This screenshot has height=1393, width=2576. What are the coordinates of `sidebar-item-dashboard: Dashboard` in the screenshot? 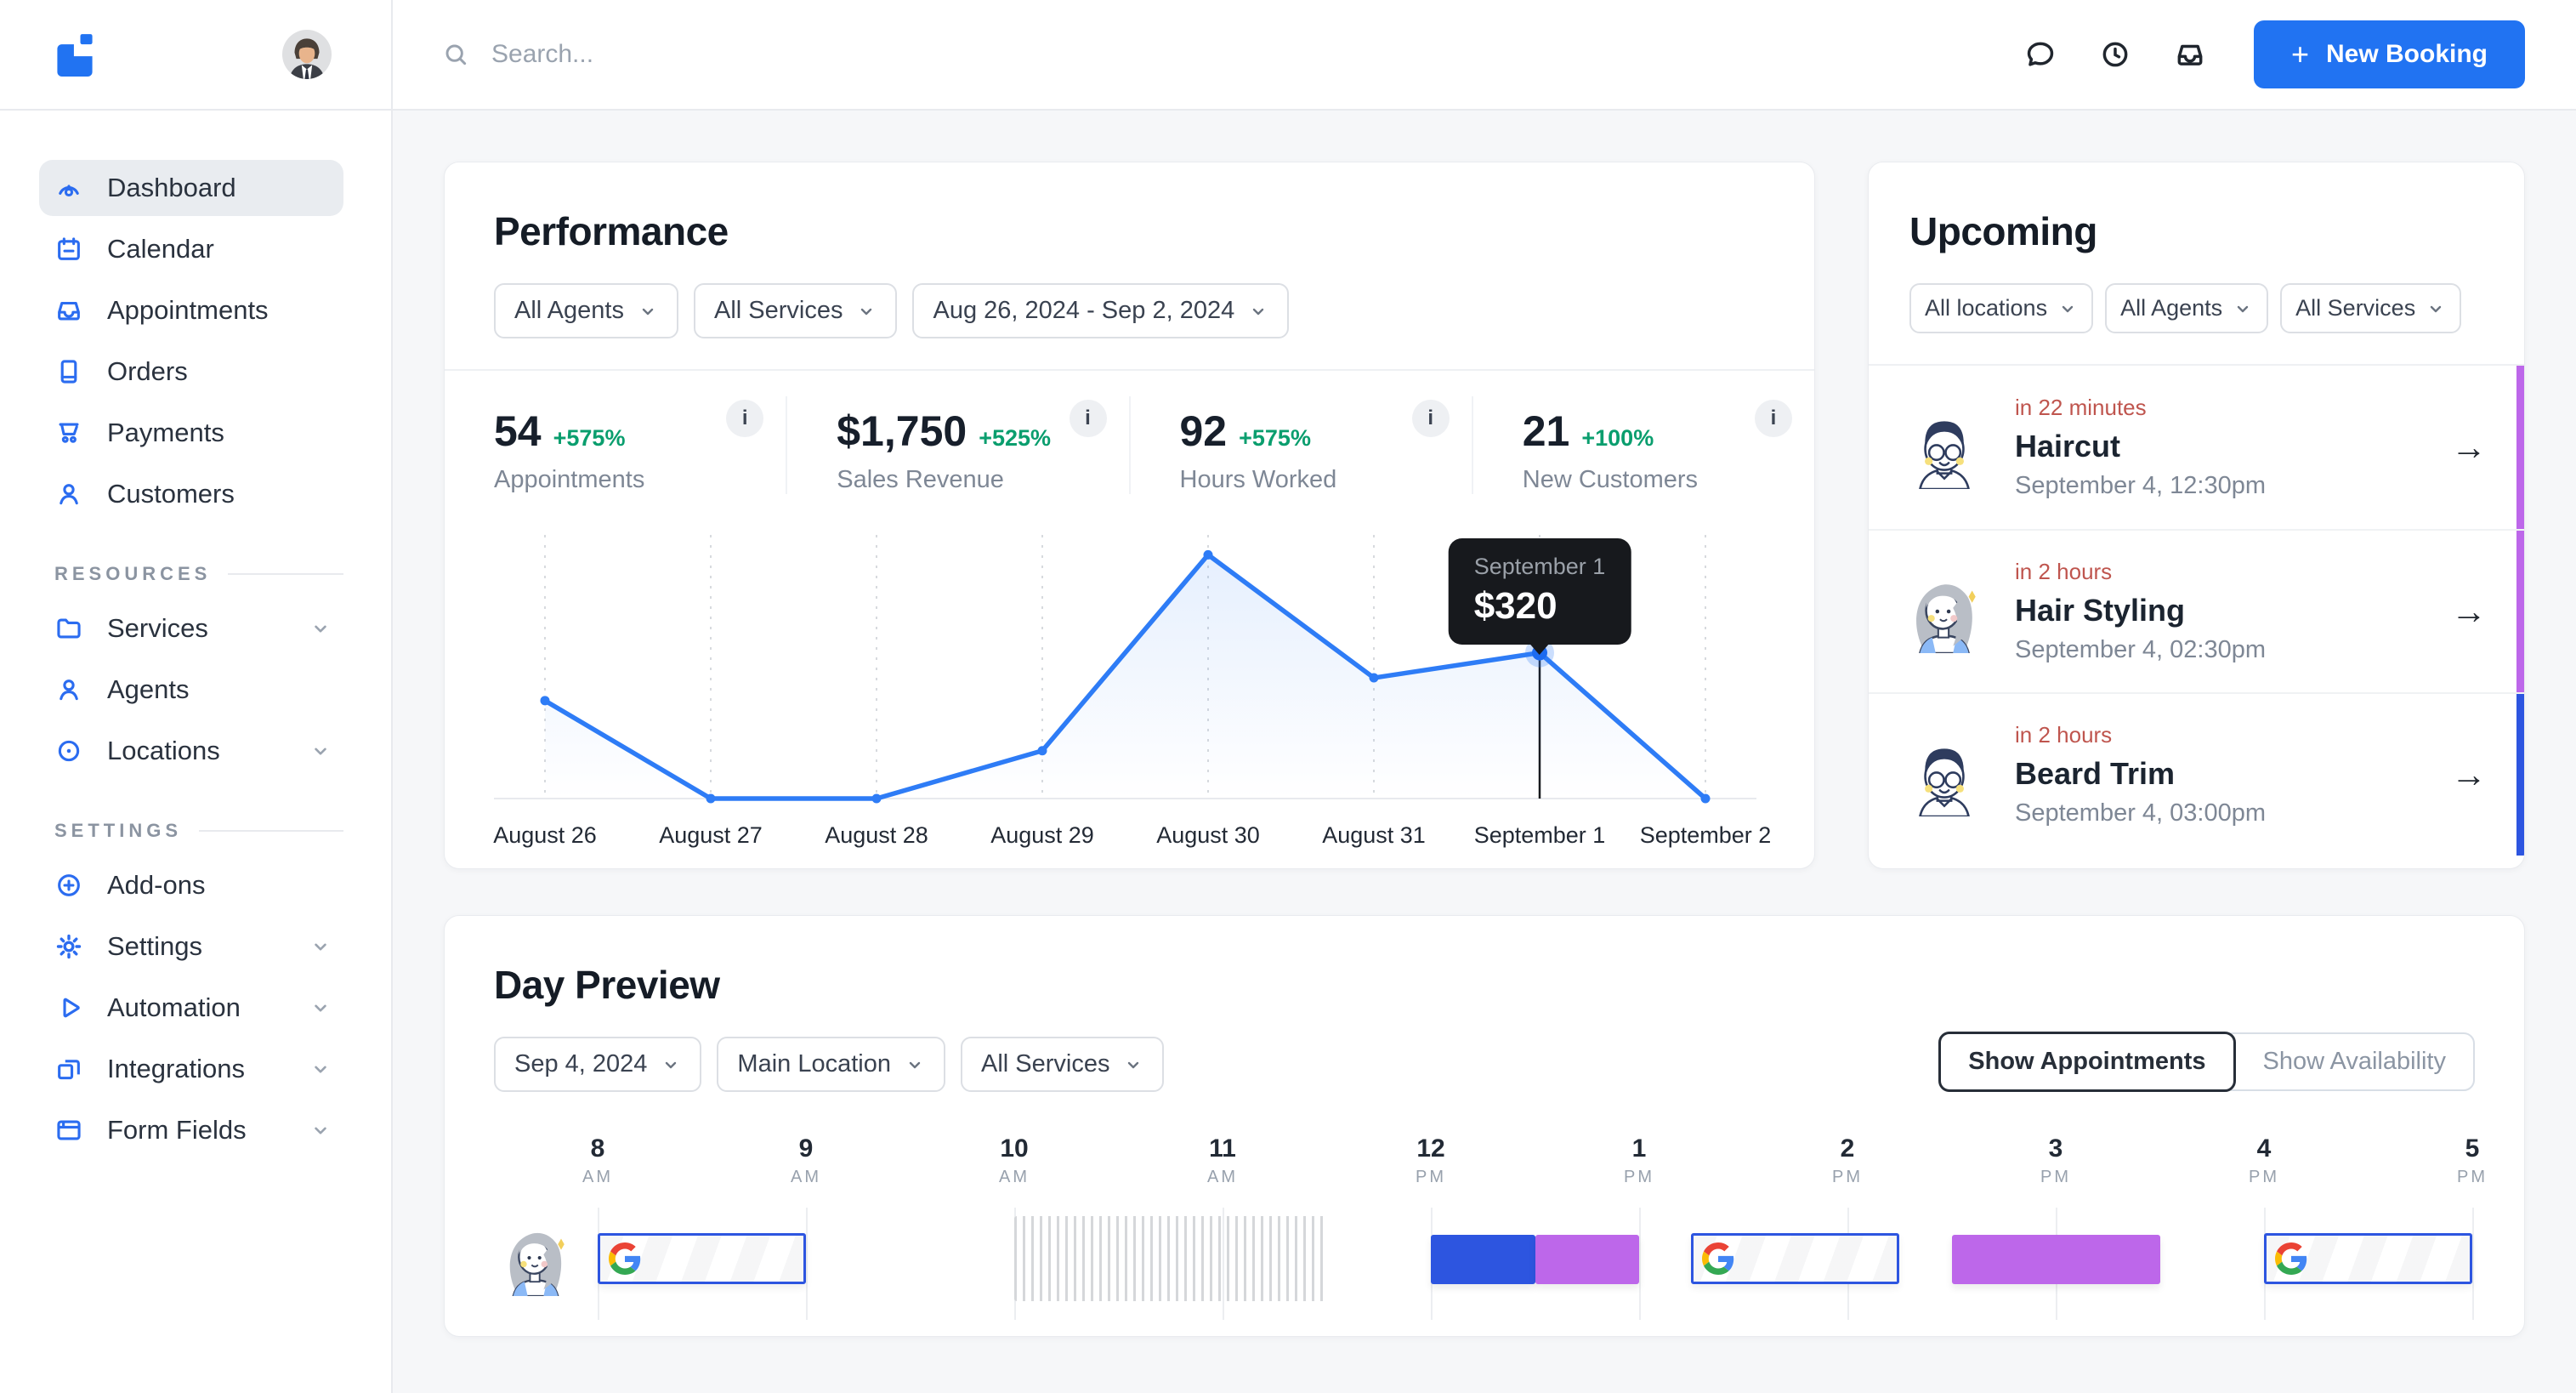 It's located at (191, 188).